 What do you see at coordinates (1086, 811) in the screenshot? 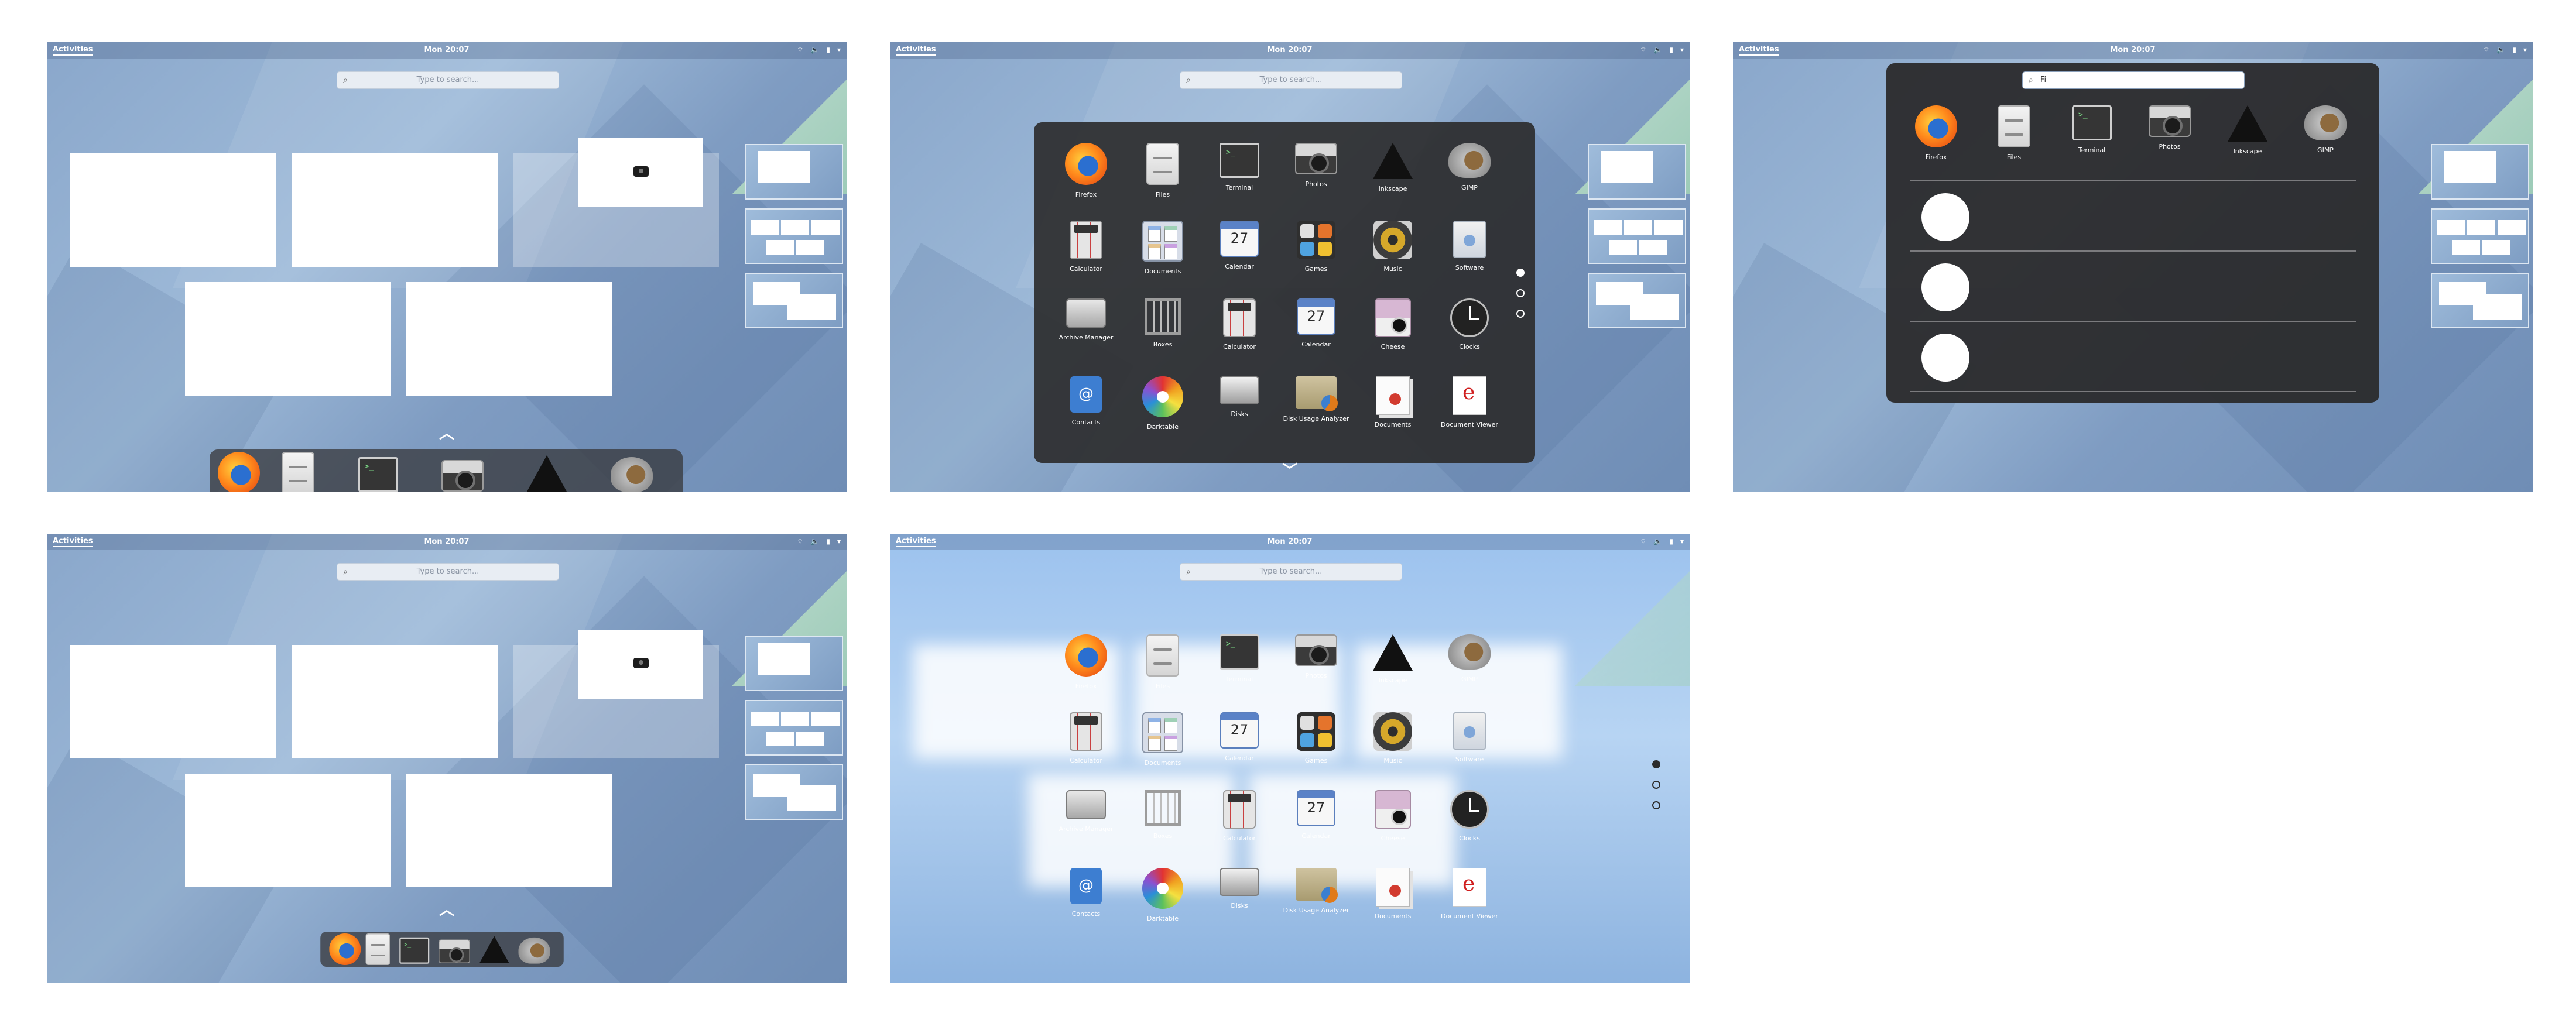
I see `app-launcher: Archive Manager` at bounding box center [1086, 811].